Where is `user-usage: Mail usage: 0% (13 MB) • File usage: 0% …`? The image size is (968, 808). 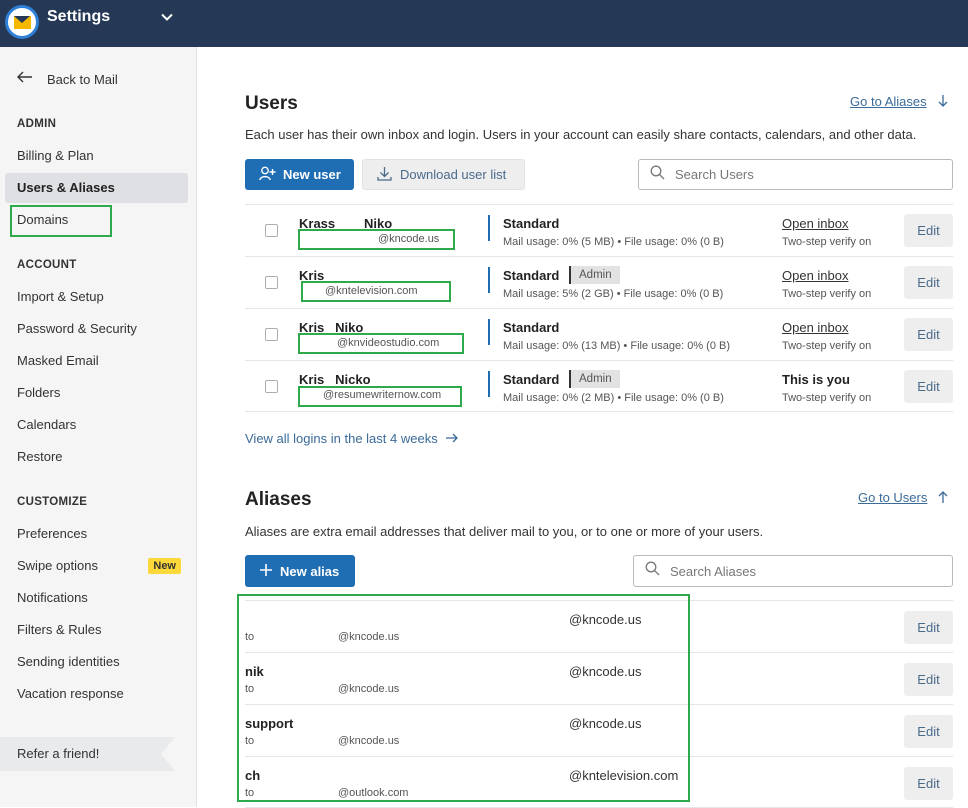
user-usage: Mail usage: 0% (13 MB) • File usage: 0% … is located at coordinates (616, 346).